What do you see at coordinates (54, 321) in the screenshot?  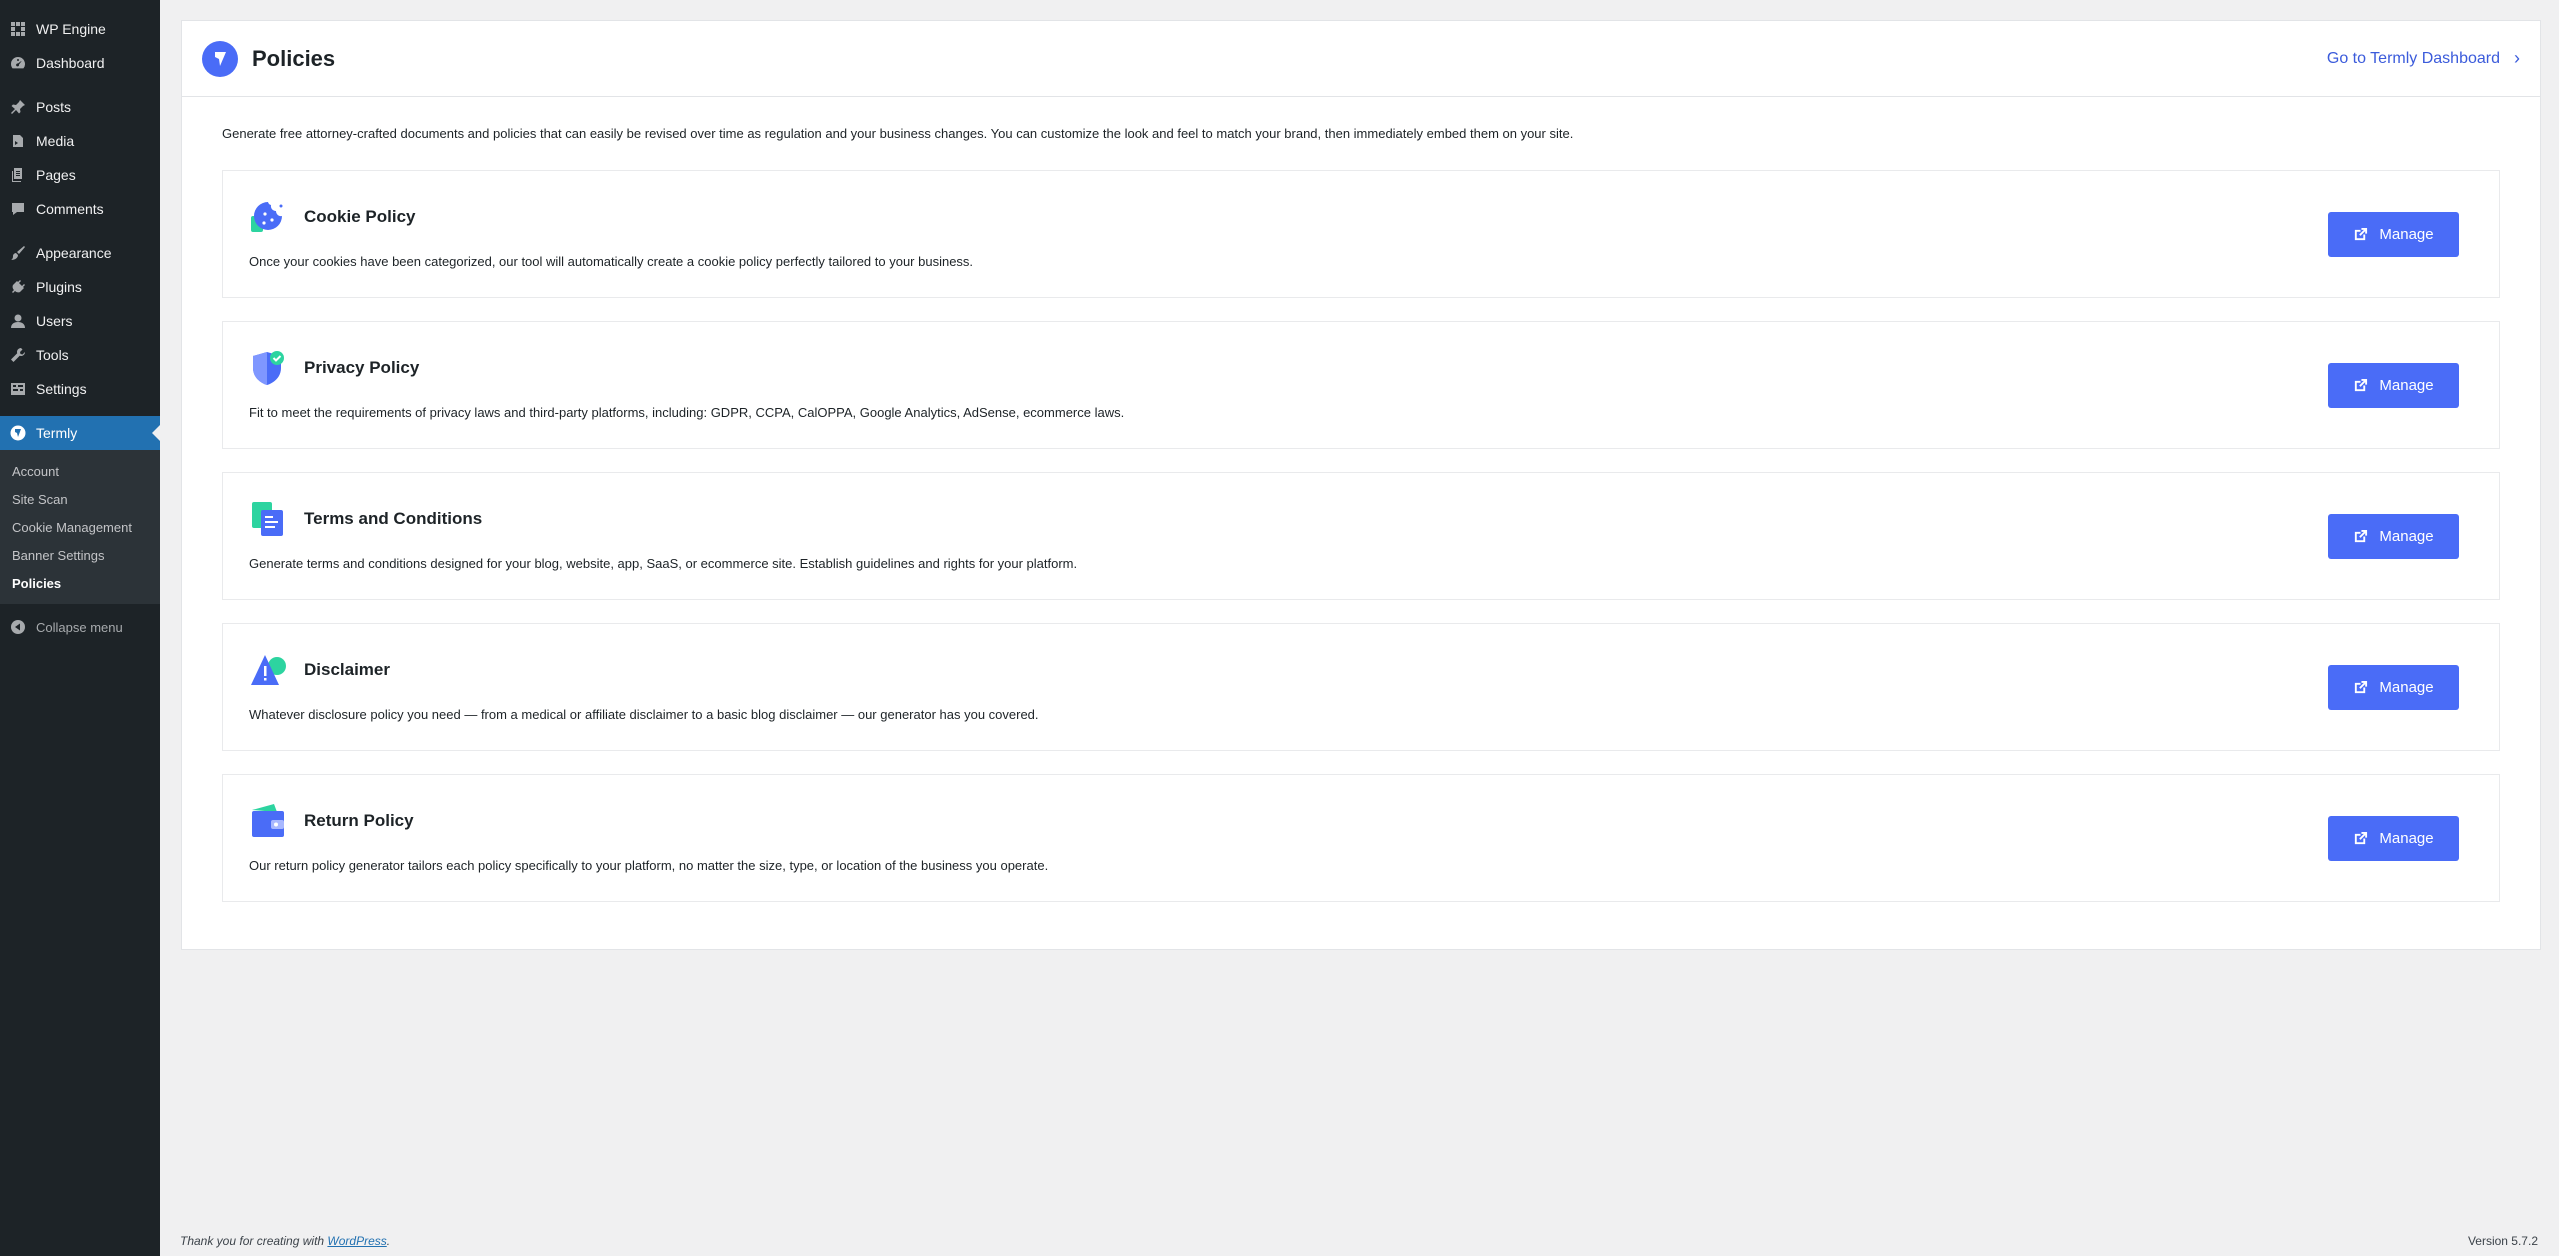 I see `sidebar-item-label: Users` at bounding box center [54, 321].